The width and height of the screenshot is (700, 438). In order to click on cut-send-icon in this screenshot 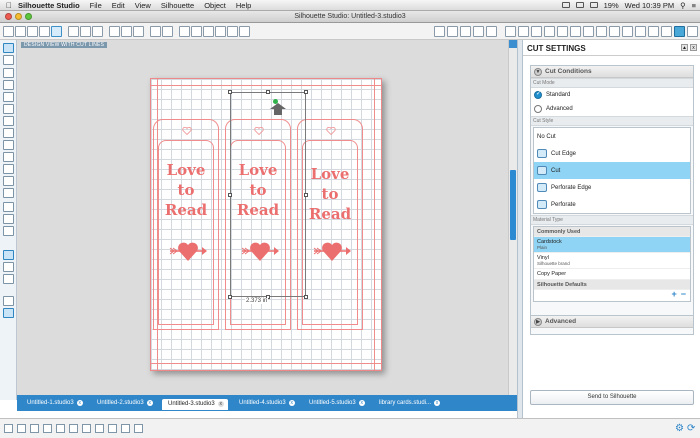, I will do `click(97, 31)`.